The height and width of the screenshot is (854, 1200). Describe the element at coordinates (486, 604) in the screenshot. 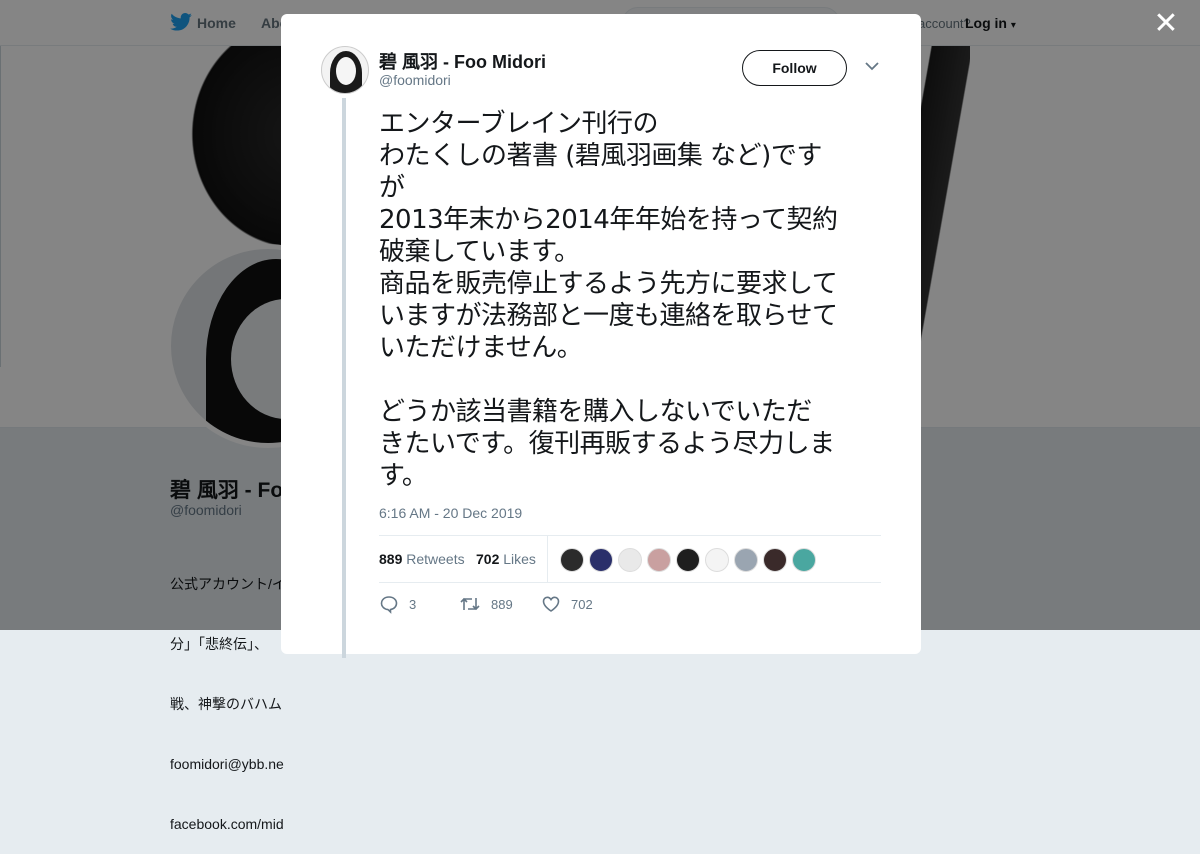

I see `retweet-action: 889` at that location.